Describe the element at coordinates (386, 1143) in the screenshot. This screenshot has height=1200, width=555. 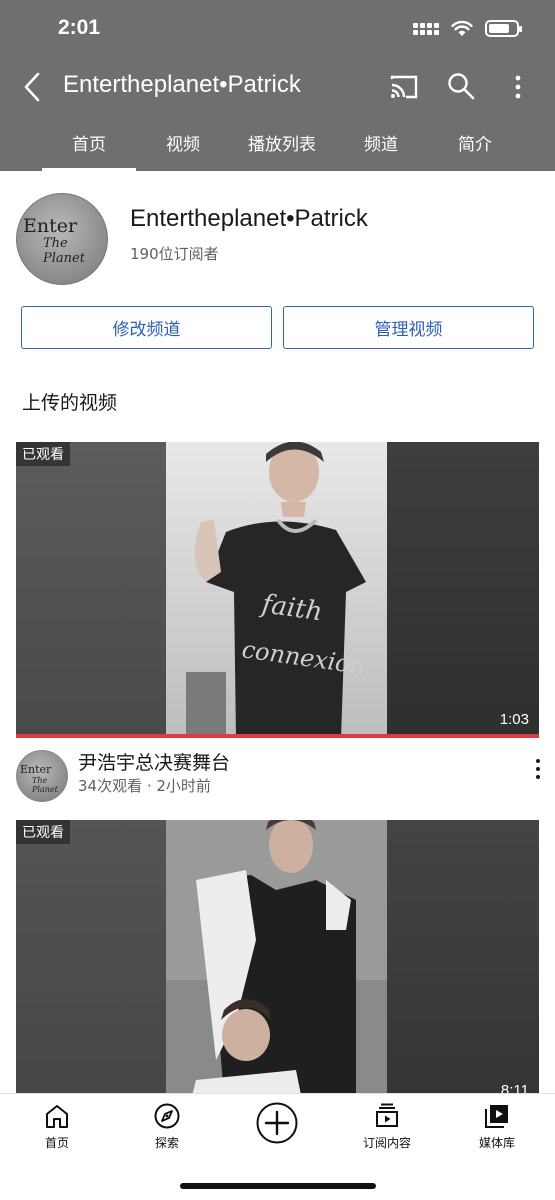
I see `nav-subscriptions-label: 订阅内容` at that location.